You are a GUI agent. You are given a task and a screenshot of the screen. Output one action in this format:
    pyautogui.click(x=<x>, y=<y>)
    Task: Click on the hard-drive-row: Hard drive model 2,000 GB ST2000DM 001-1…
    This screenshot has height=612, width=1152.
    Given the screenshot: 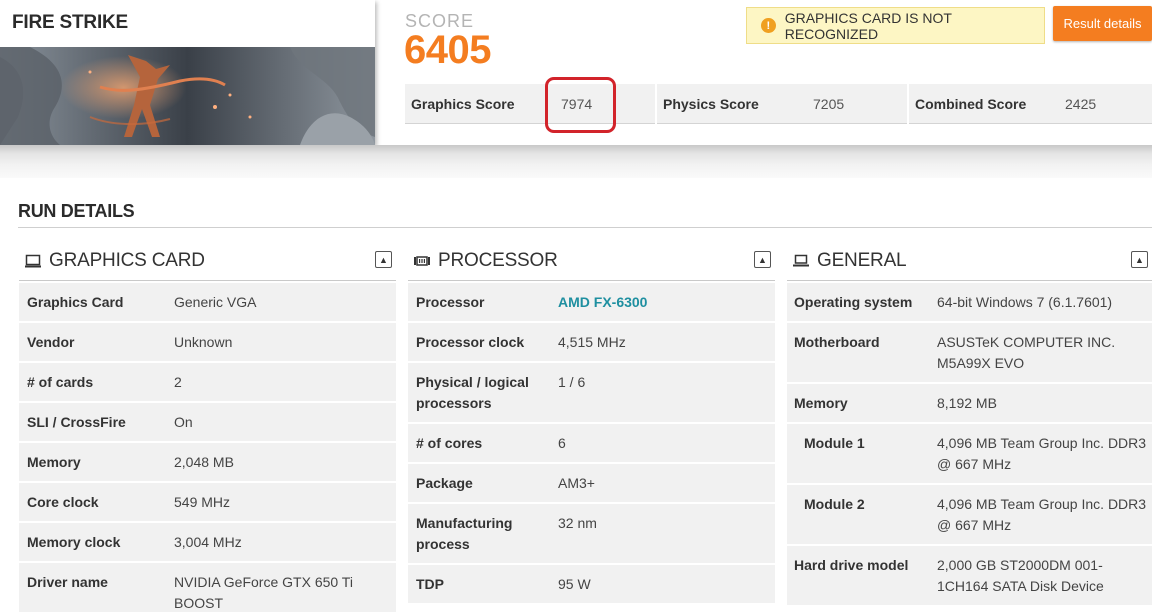 What is the action you would take?
    pyautogui.click(x=969, y=576)
    